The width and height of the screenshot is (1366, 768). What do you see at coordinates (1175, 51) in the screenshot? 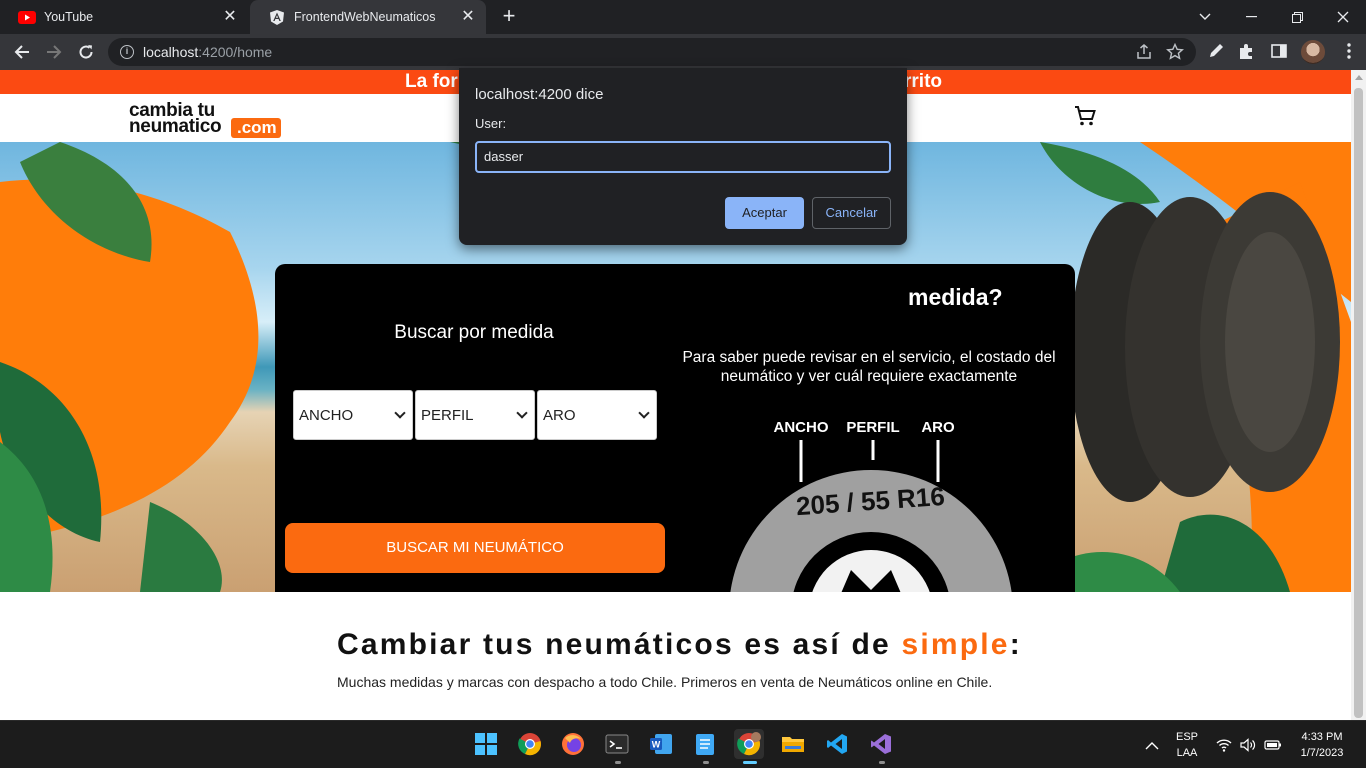
I see `bookmark-star-icon` at bounding box center [1175, 51].